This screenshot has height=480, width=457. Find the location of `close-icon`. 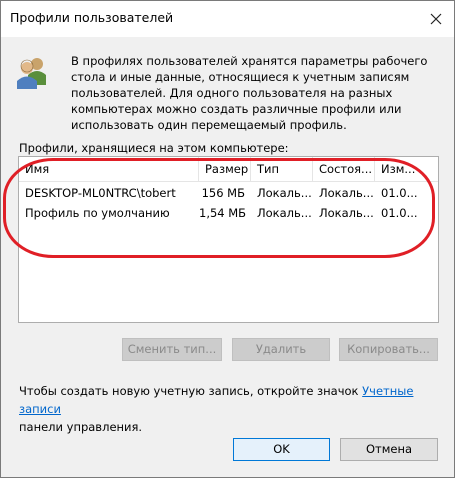

close-icon is located at coordinates (436, 19).